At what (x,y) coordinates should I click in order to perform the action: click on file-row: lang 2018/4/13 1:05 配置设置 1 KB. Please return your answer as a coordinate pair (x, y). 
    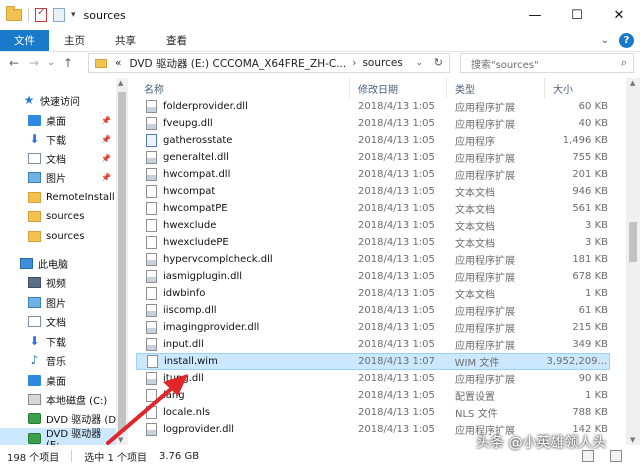
    Looking at the image, I should click on (373, 395).